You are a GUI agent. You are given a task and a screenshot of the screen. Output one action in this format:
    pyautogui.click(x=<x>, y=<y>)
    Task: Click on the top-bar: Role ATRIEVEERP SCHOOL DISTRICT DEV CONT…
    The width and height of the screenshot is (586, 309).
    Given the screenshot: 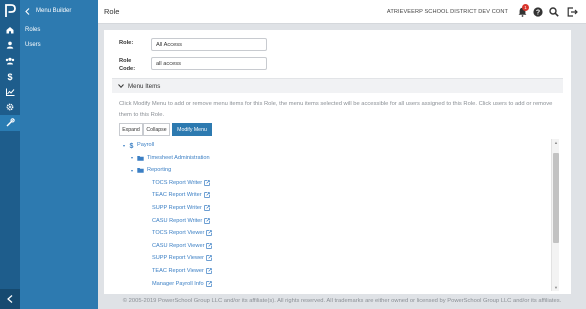 What is the action you would take?
    pyautogui.click(x=342, y=12)
    